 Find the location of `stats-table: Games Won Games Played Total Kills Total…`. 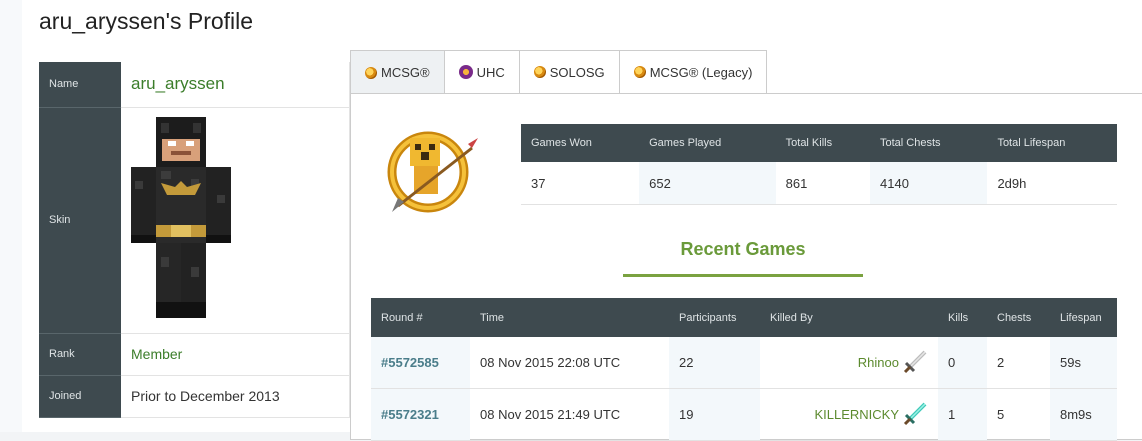

stats-table: Games Won Games Played Total Kills Total… is located at coordinates (819, 164).